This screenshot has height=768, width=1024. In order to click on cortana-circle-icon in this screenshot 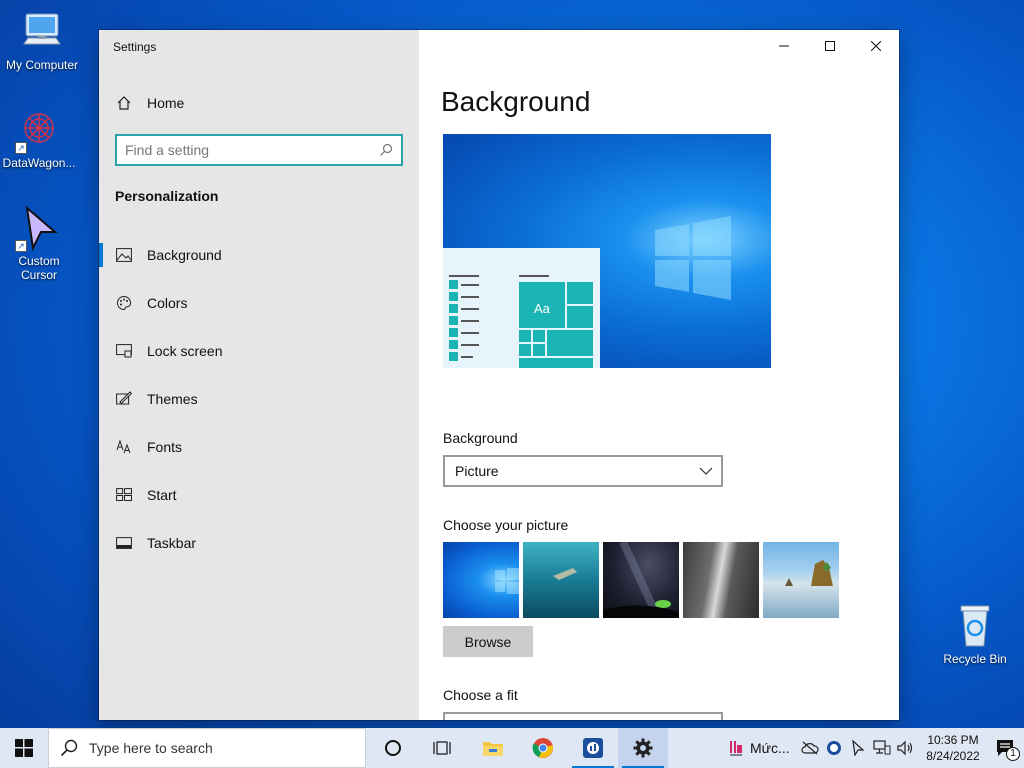, I will do `click(393, 748)`.